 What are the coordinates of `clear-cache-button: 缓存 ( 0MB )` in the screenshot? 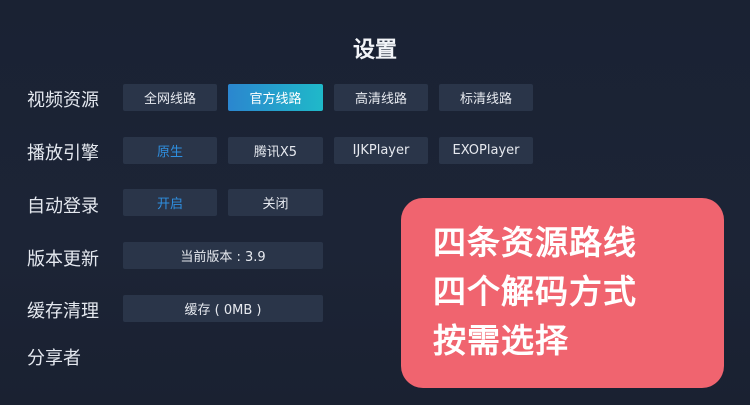 It's located at (223, 308).